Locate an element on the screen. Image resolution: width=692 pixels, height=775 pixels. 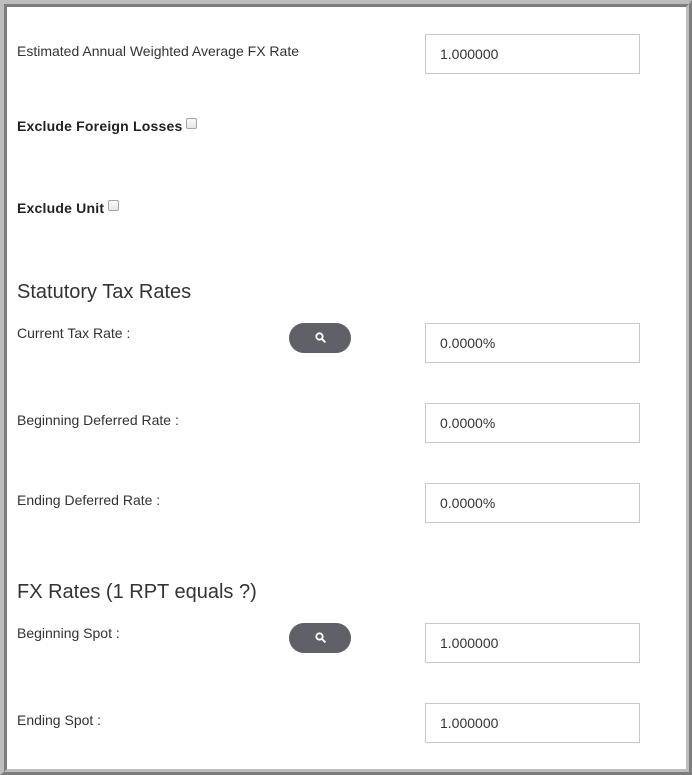
ending-spot-input is located at coordinates (532, 723).